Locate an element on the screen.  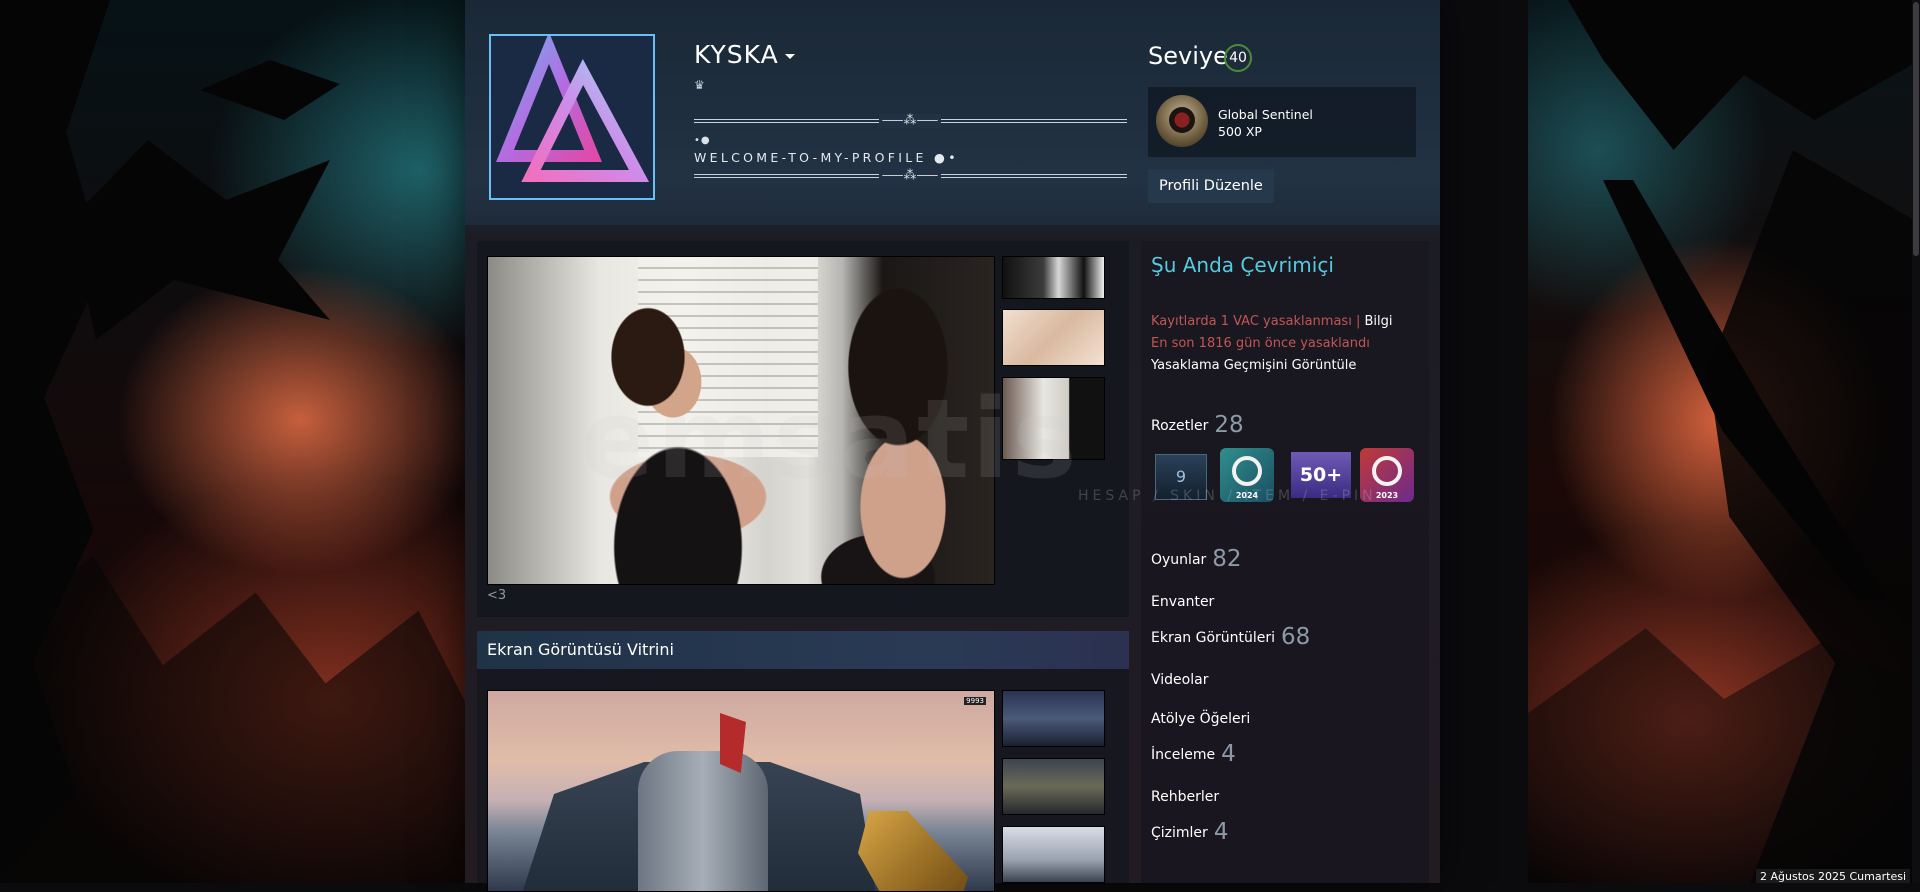
steam-2024-badge-icon: 2024 is located at coordinates (1247, 475).